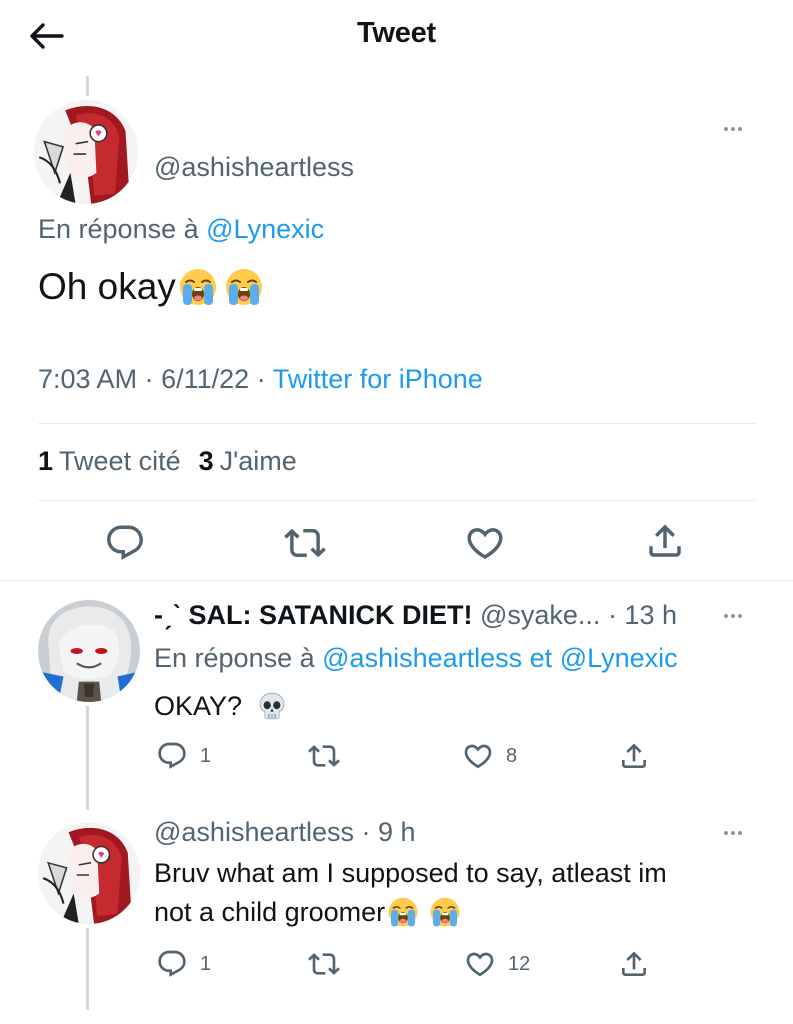 The image size is (793, 1024). I want to click on reply-context: En réponse à @Lynexic, so click(181, 229).